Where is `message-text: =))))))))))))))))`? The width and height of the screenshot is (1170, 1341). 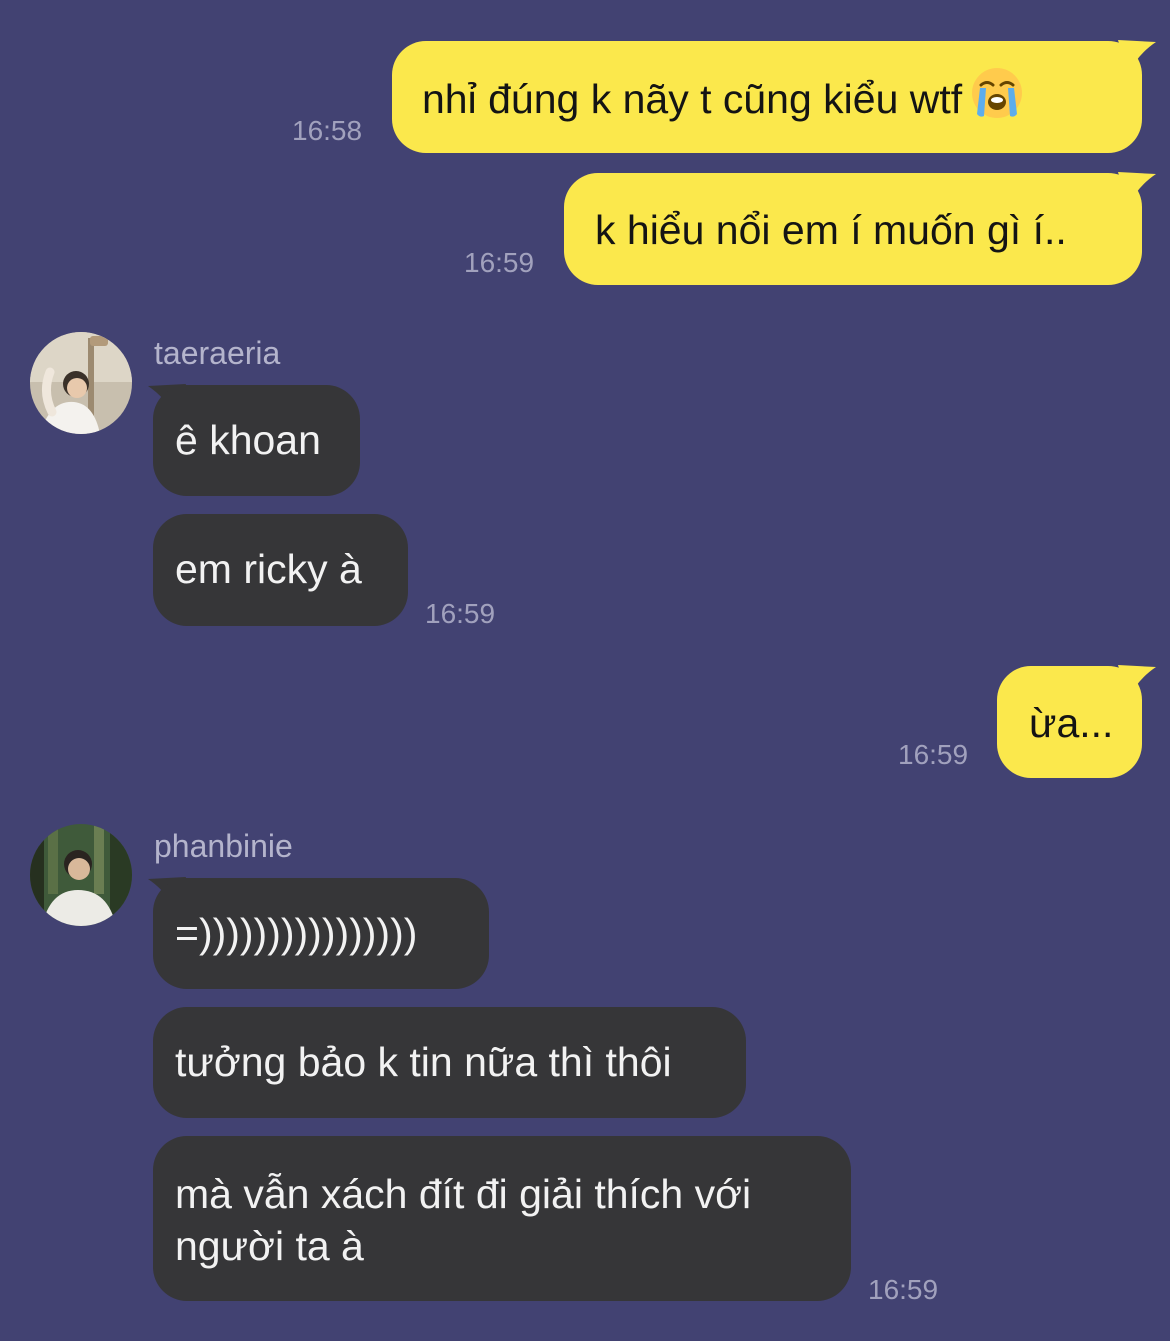
message-text: =)))))))))))))))) is located at coordinates (296, 933).